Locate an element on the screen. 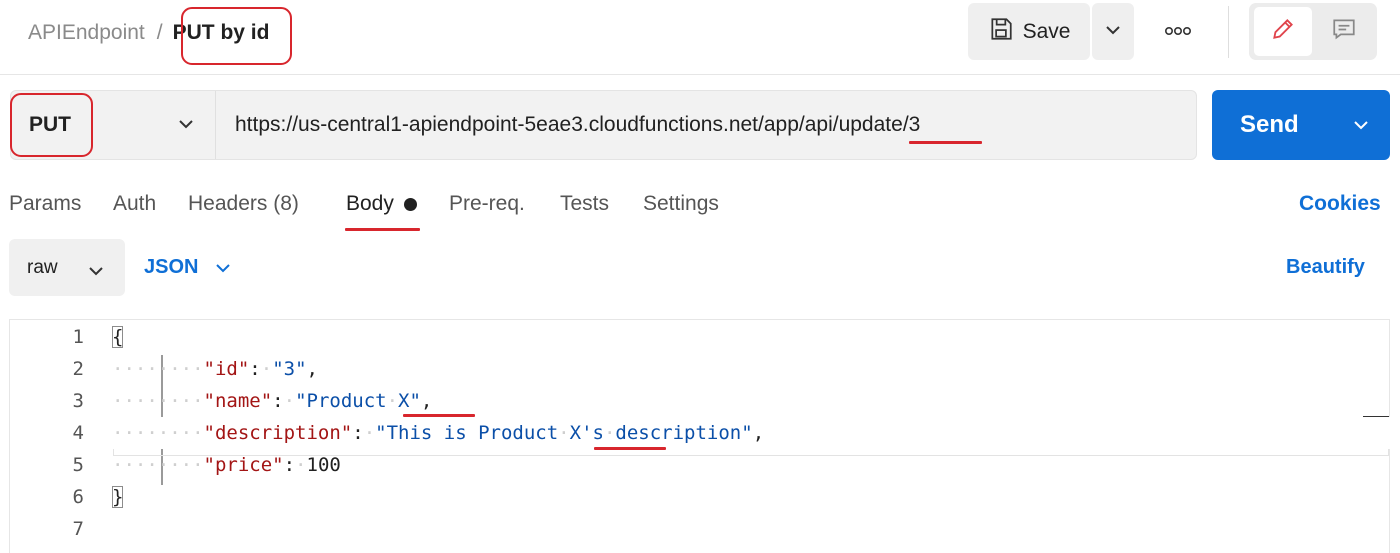 The image size is (1400, 553). pencil-icon is located at coordinates (1283, 31).